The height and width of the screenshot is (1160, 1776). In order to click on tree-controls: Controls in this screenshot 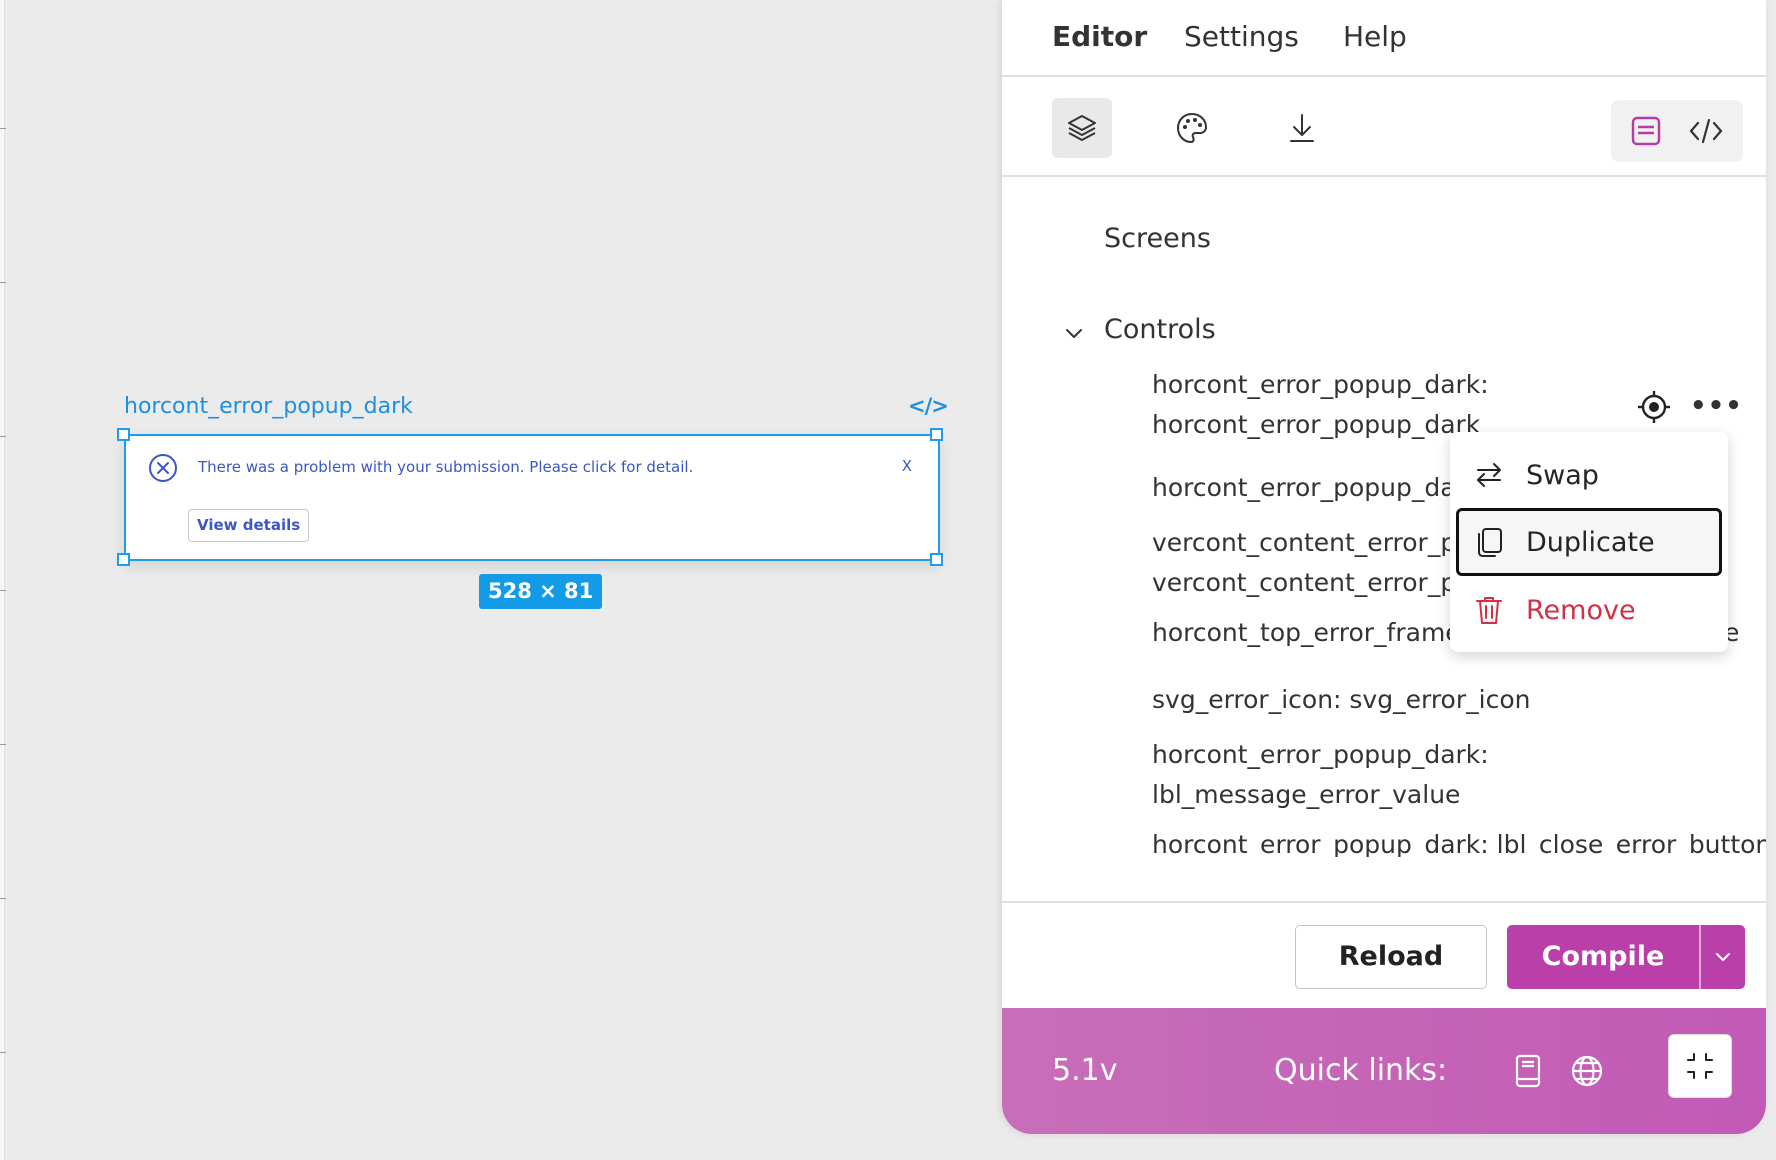, I will do `click(1160, 329)`.